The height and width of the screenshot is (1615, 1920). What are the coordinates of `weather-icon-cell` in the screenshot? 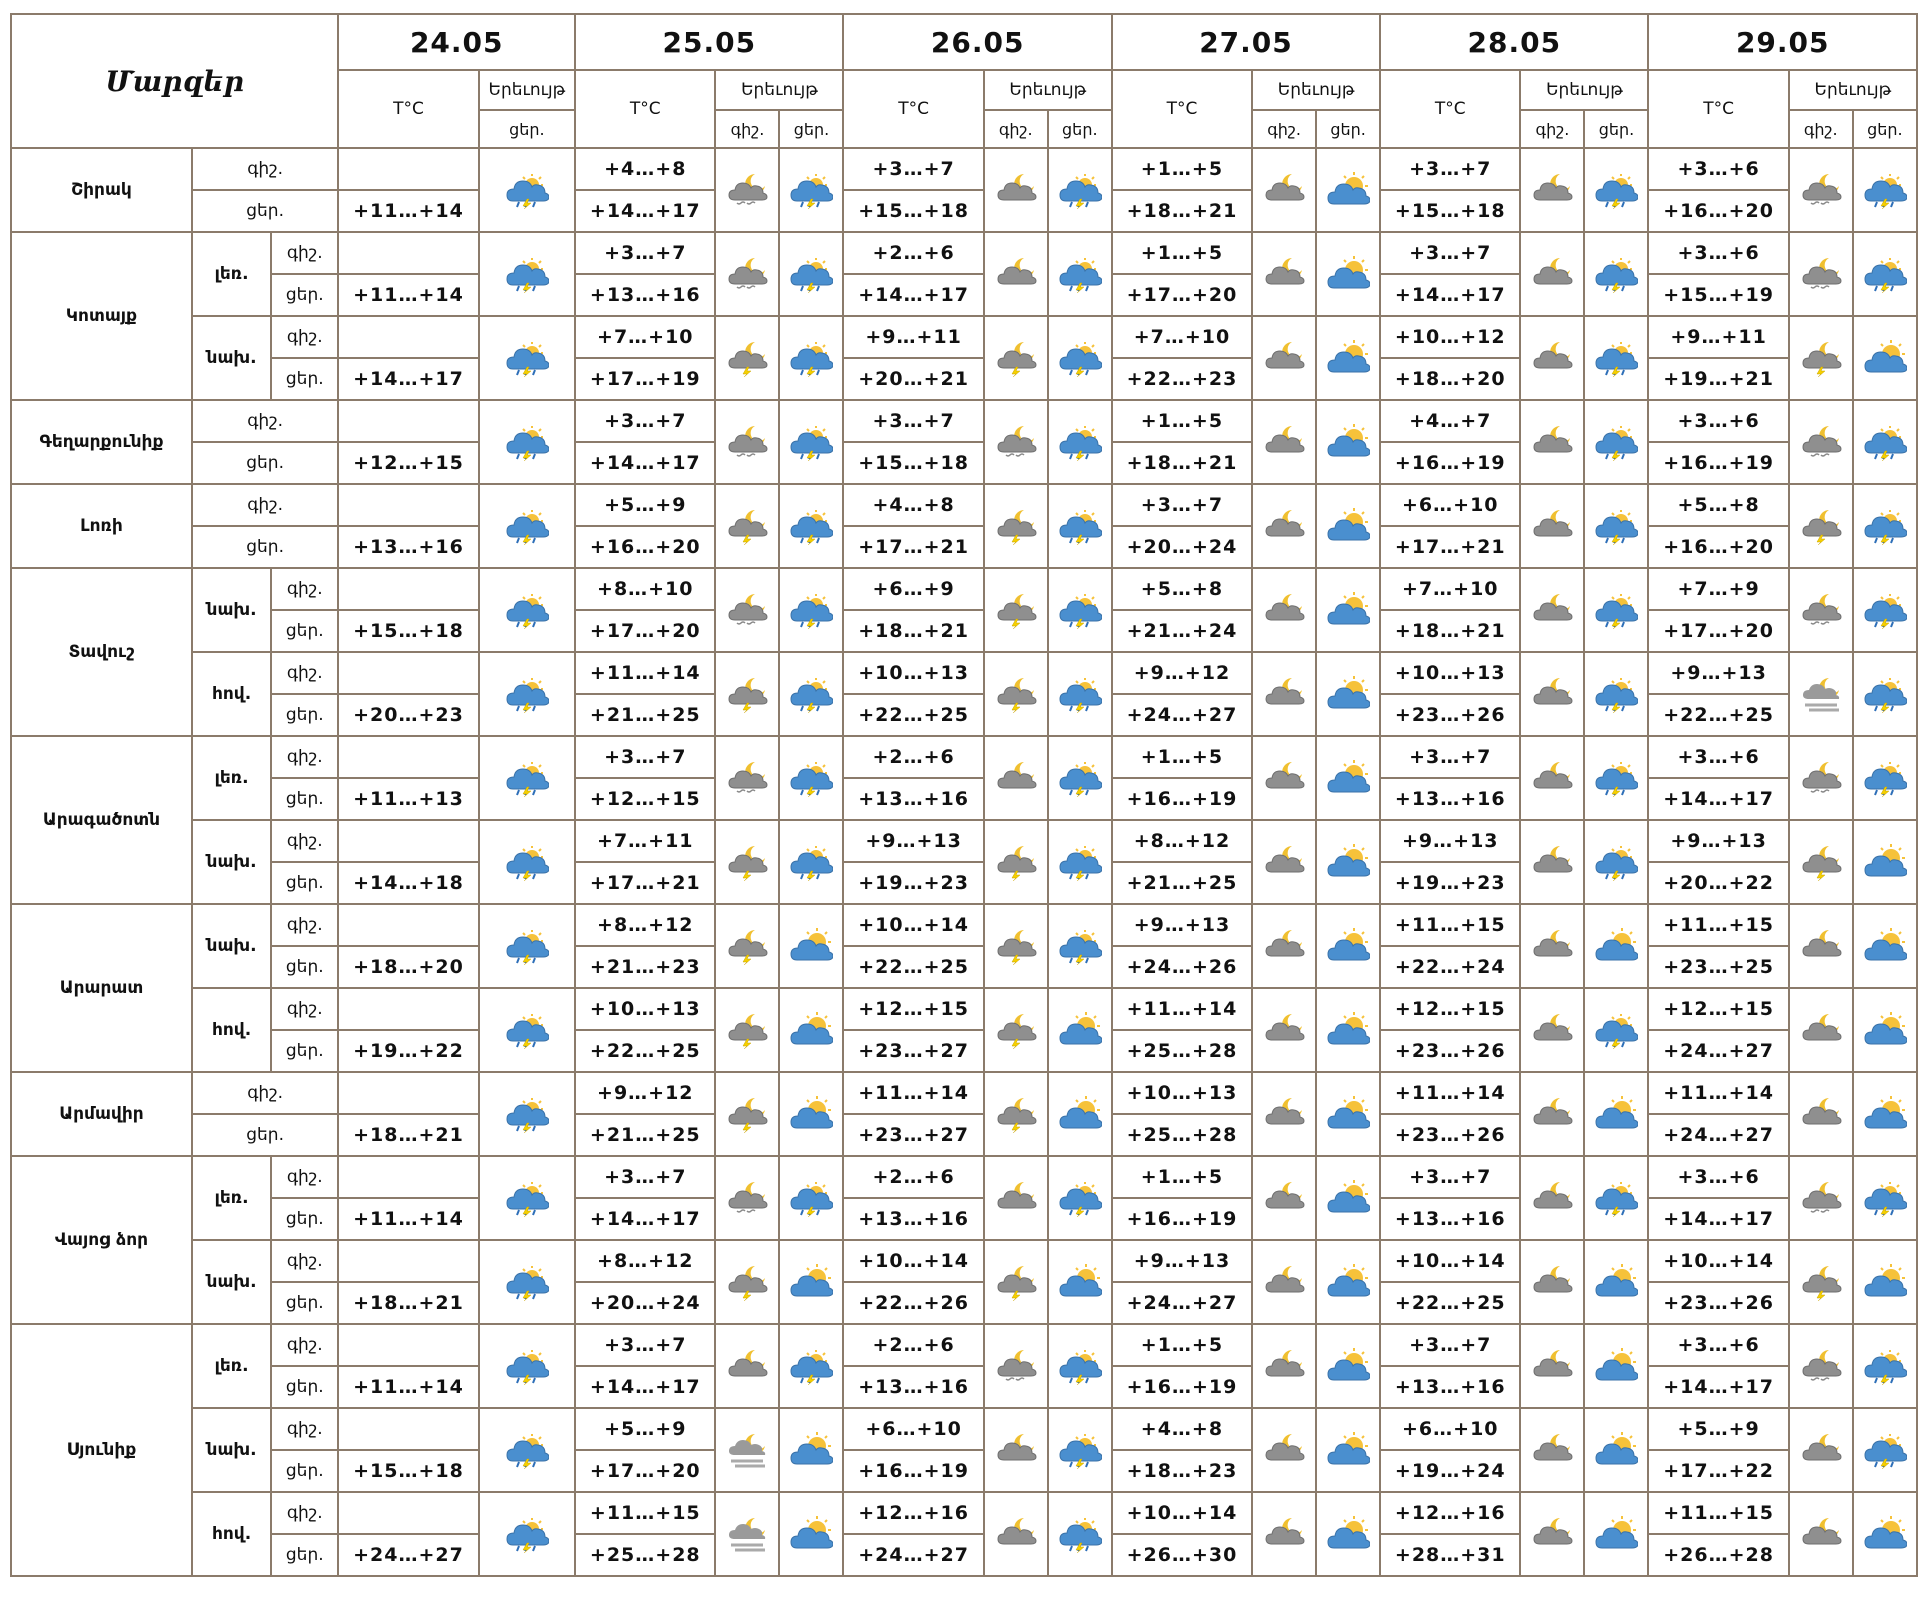 It's located at (527, 1282).